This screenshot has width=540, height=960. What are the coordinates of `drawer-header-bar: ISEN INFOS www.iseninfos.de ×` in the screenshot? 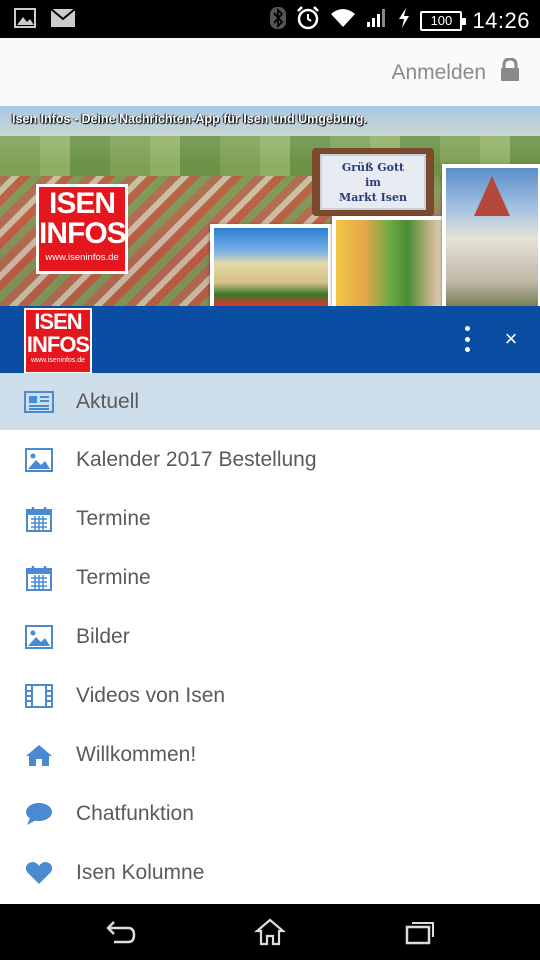 It's located at (270, 340).